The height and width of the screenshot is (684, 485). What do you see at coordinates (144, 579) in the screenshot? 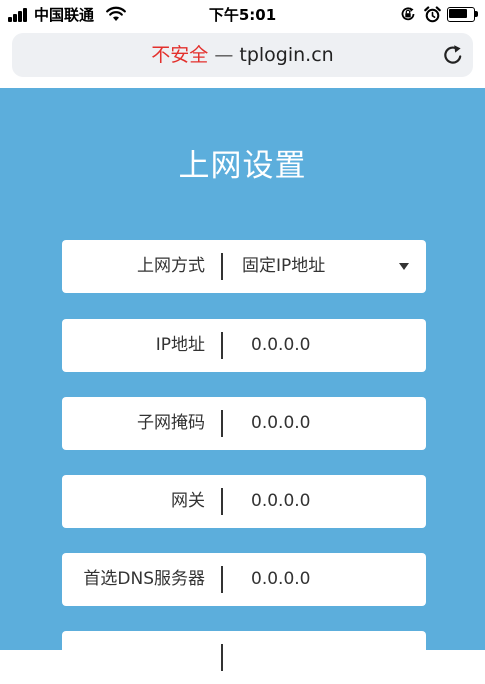
I see `field-label-primary-dns: 首选DNS服务器` at bounding box center [144, 579].